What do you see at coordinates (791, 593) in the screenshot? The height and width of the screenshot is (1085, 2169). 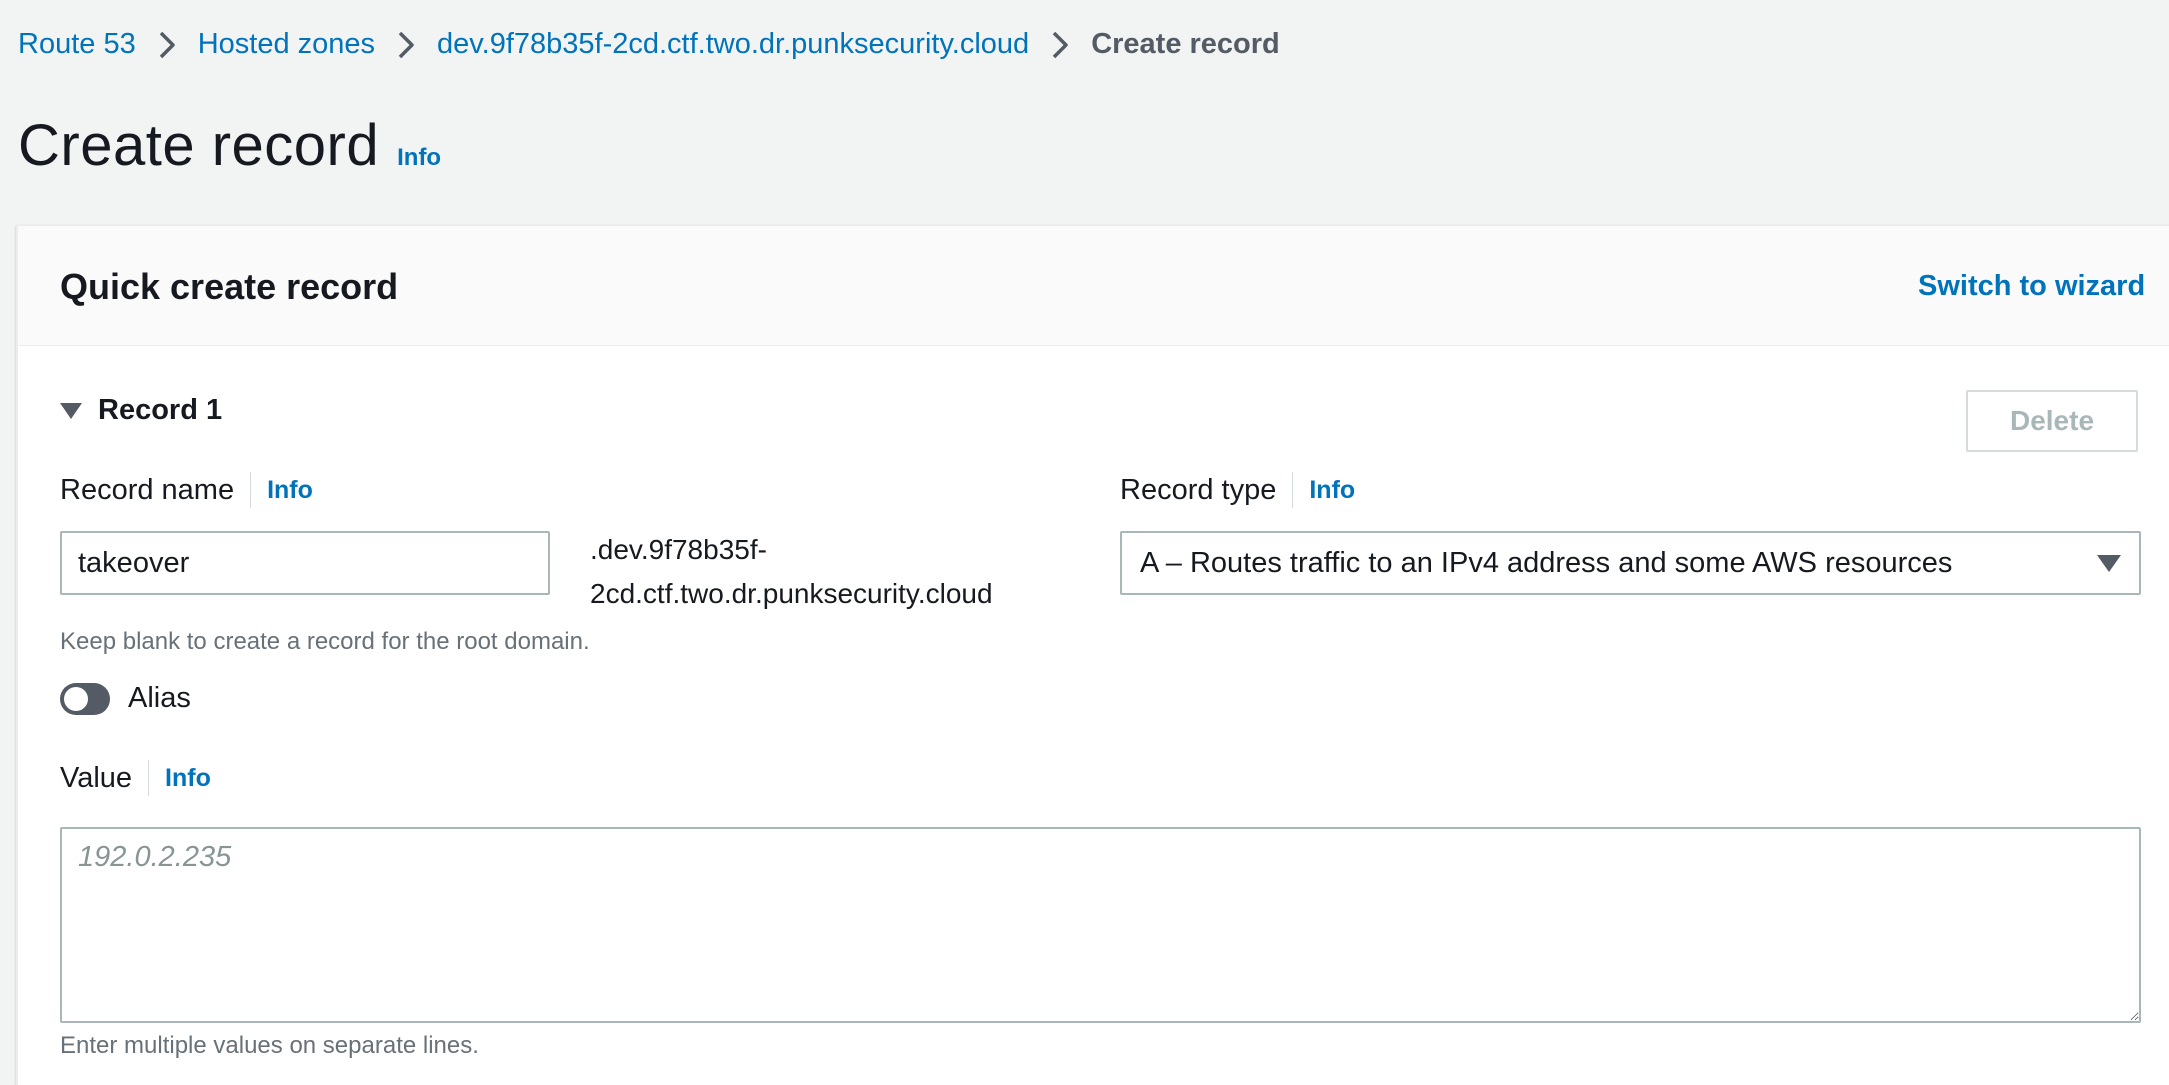 I see `domain-suffix-line2: 2cd.ctf.two.dr.punksecurity.cloud` at bounding box center [791, 593].